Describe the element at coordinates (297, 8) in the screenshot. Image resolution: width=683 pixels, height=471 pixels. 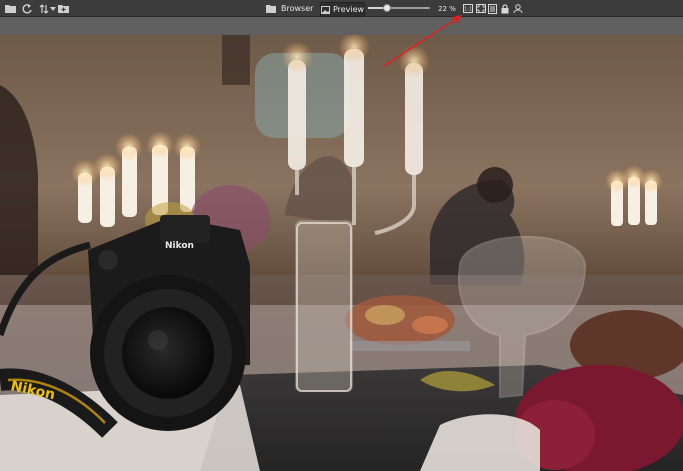
I see `browser-label: Browser` at that location.